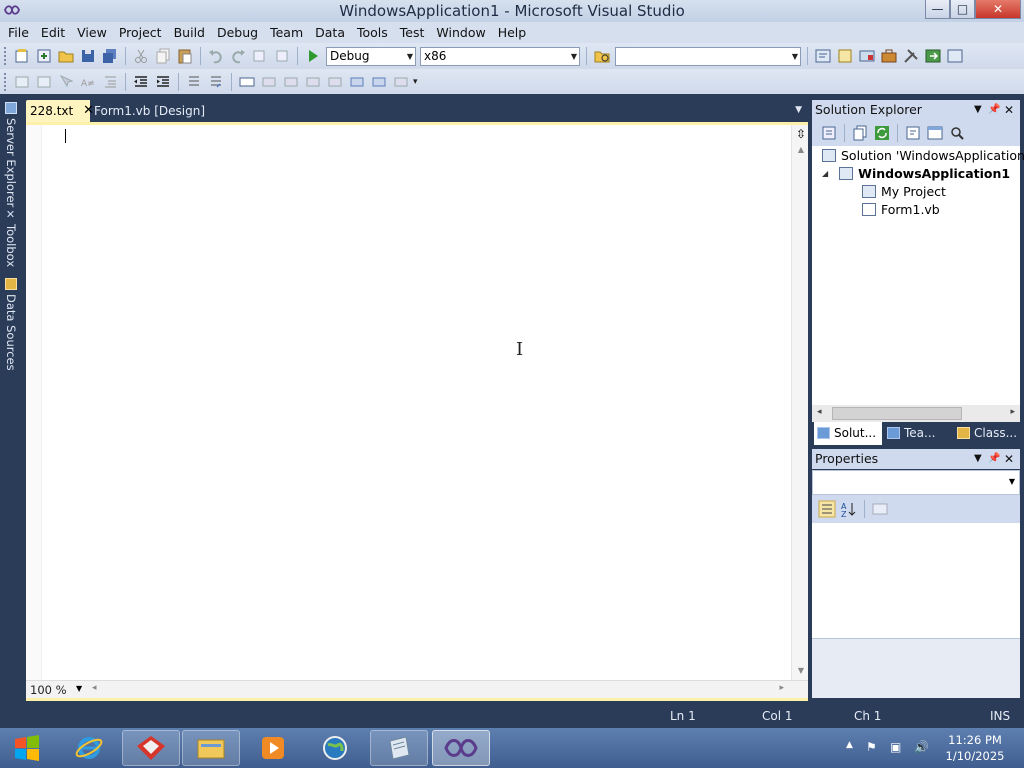  I want to click on undo-icon, so click(216, 56).